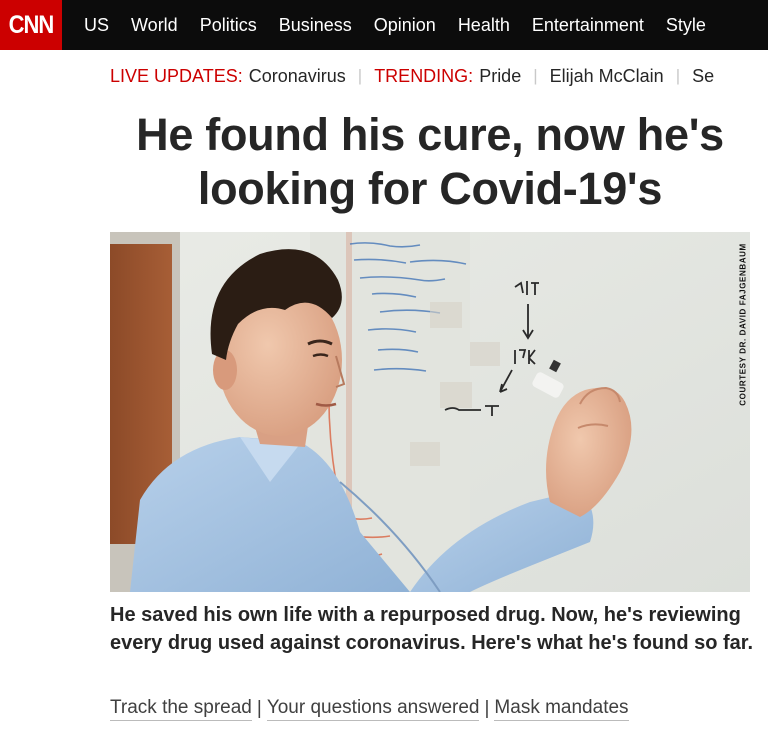 This screenshot has width=768, height=738. What do you see at coordinates (424, 75) in the screenshot?
I see `trending-label: TRENDING:` at bounding box center [424, 75].